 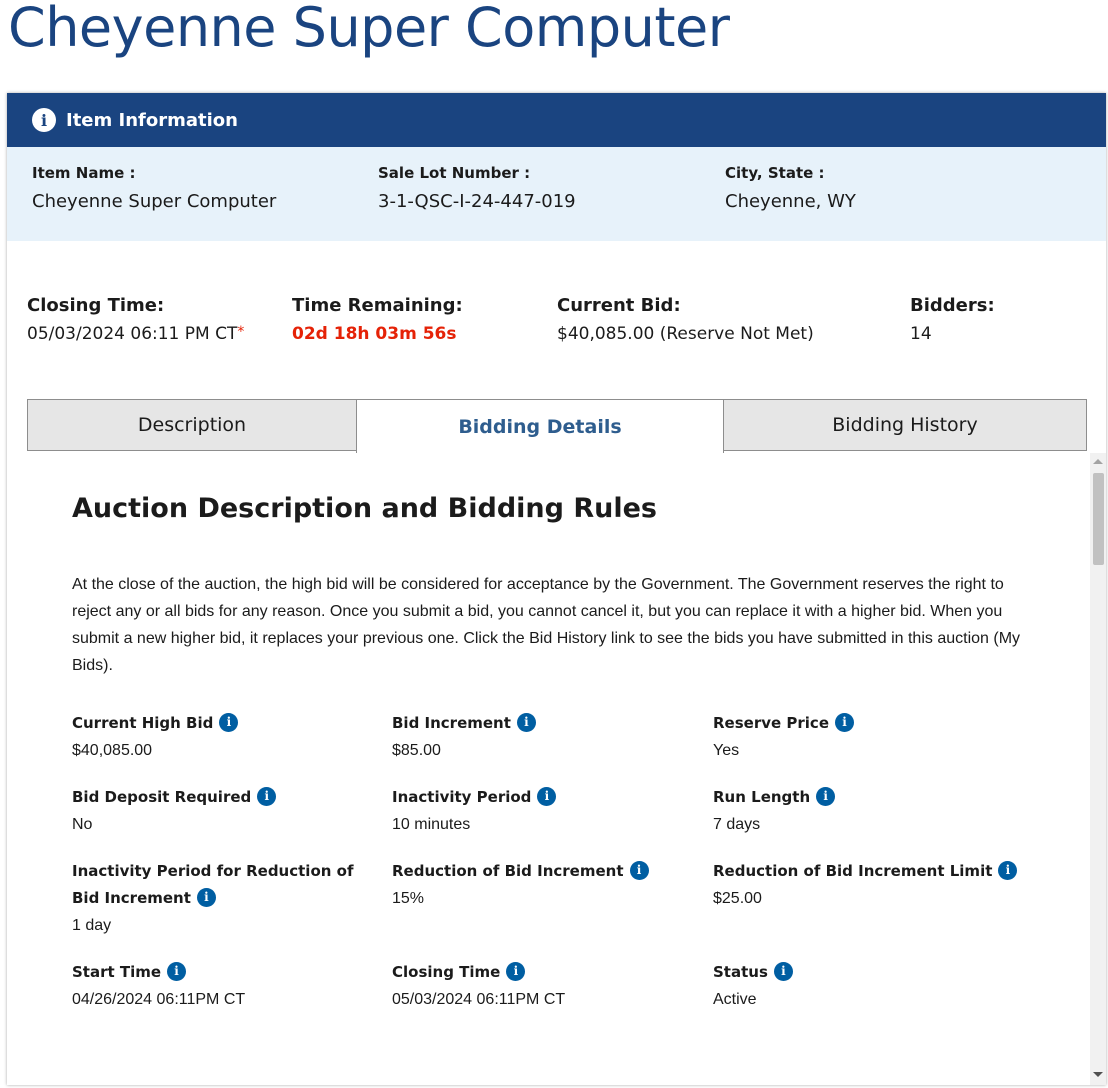 I want to click on field-value: 7 days, so click(x=737, y=824).